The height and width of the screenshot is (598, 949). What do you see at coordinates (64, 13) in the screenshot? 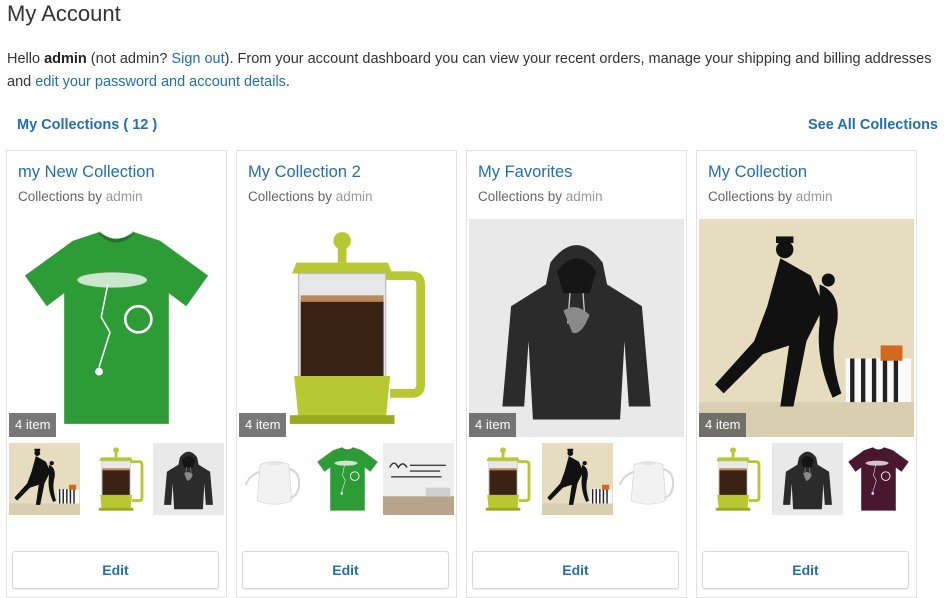
I see `page-title: My Account` at bounding box center [64, 13].